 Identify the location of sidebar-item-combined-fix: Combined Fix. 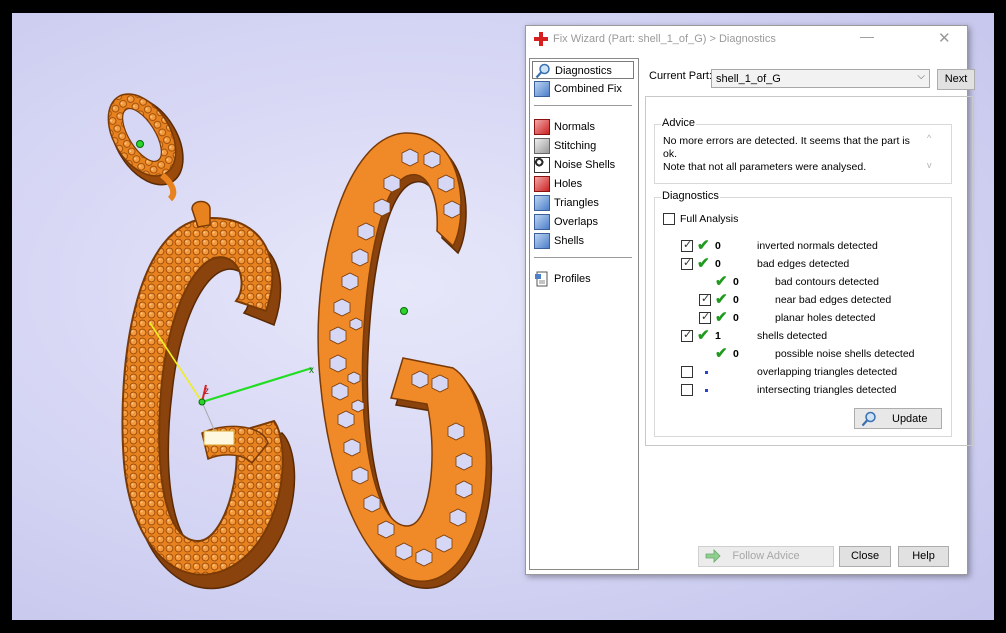
(583, 89).